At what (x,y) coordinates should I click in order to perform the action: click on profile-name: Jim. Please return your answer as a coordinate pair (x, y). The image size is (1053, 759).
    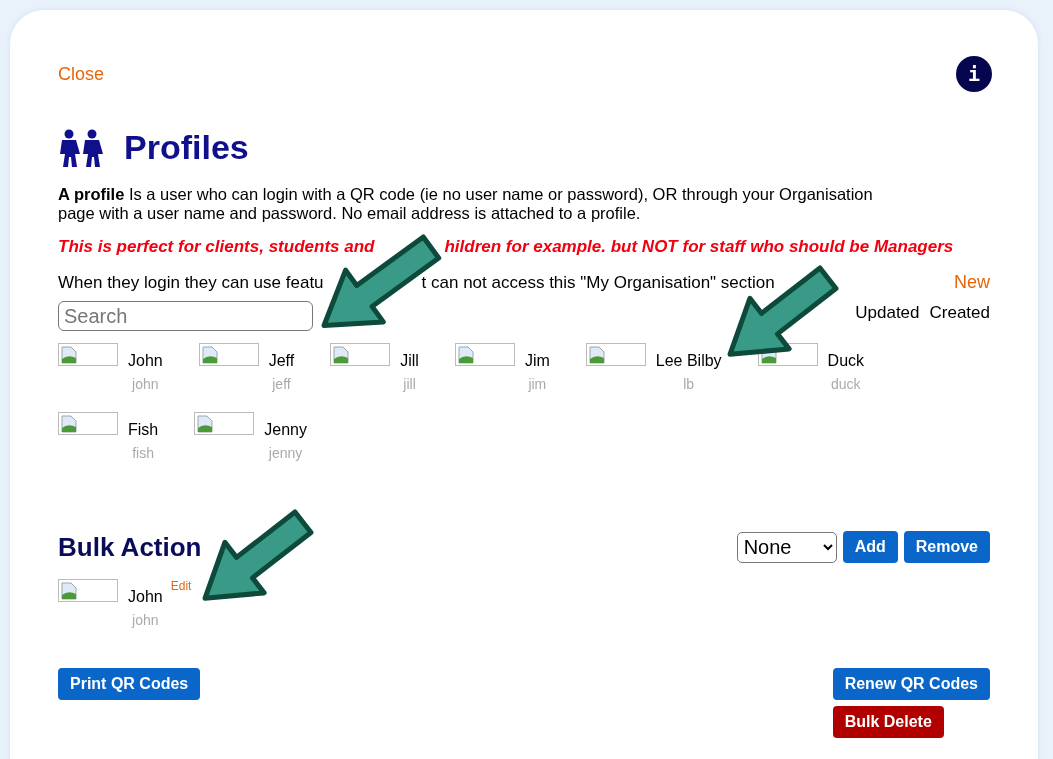
    Looking at the image, I should click on (537, 361).